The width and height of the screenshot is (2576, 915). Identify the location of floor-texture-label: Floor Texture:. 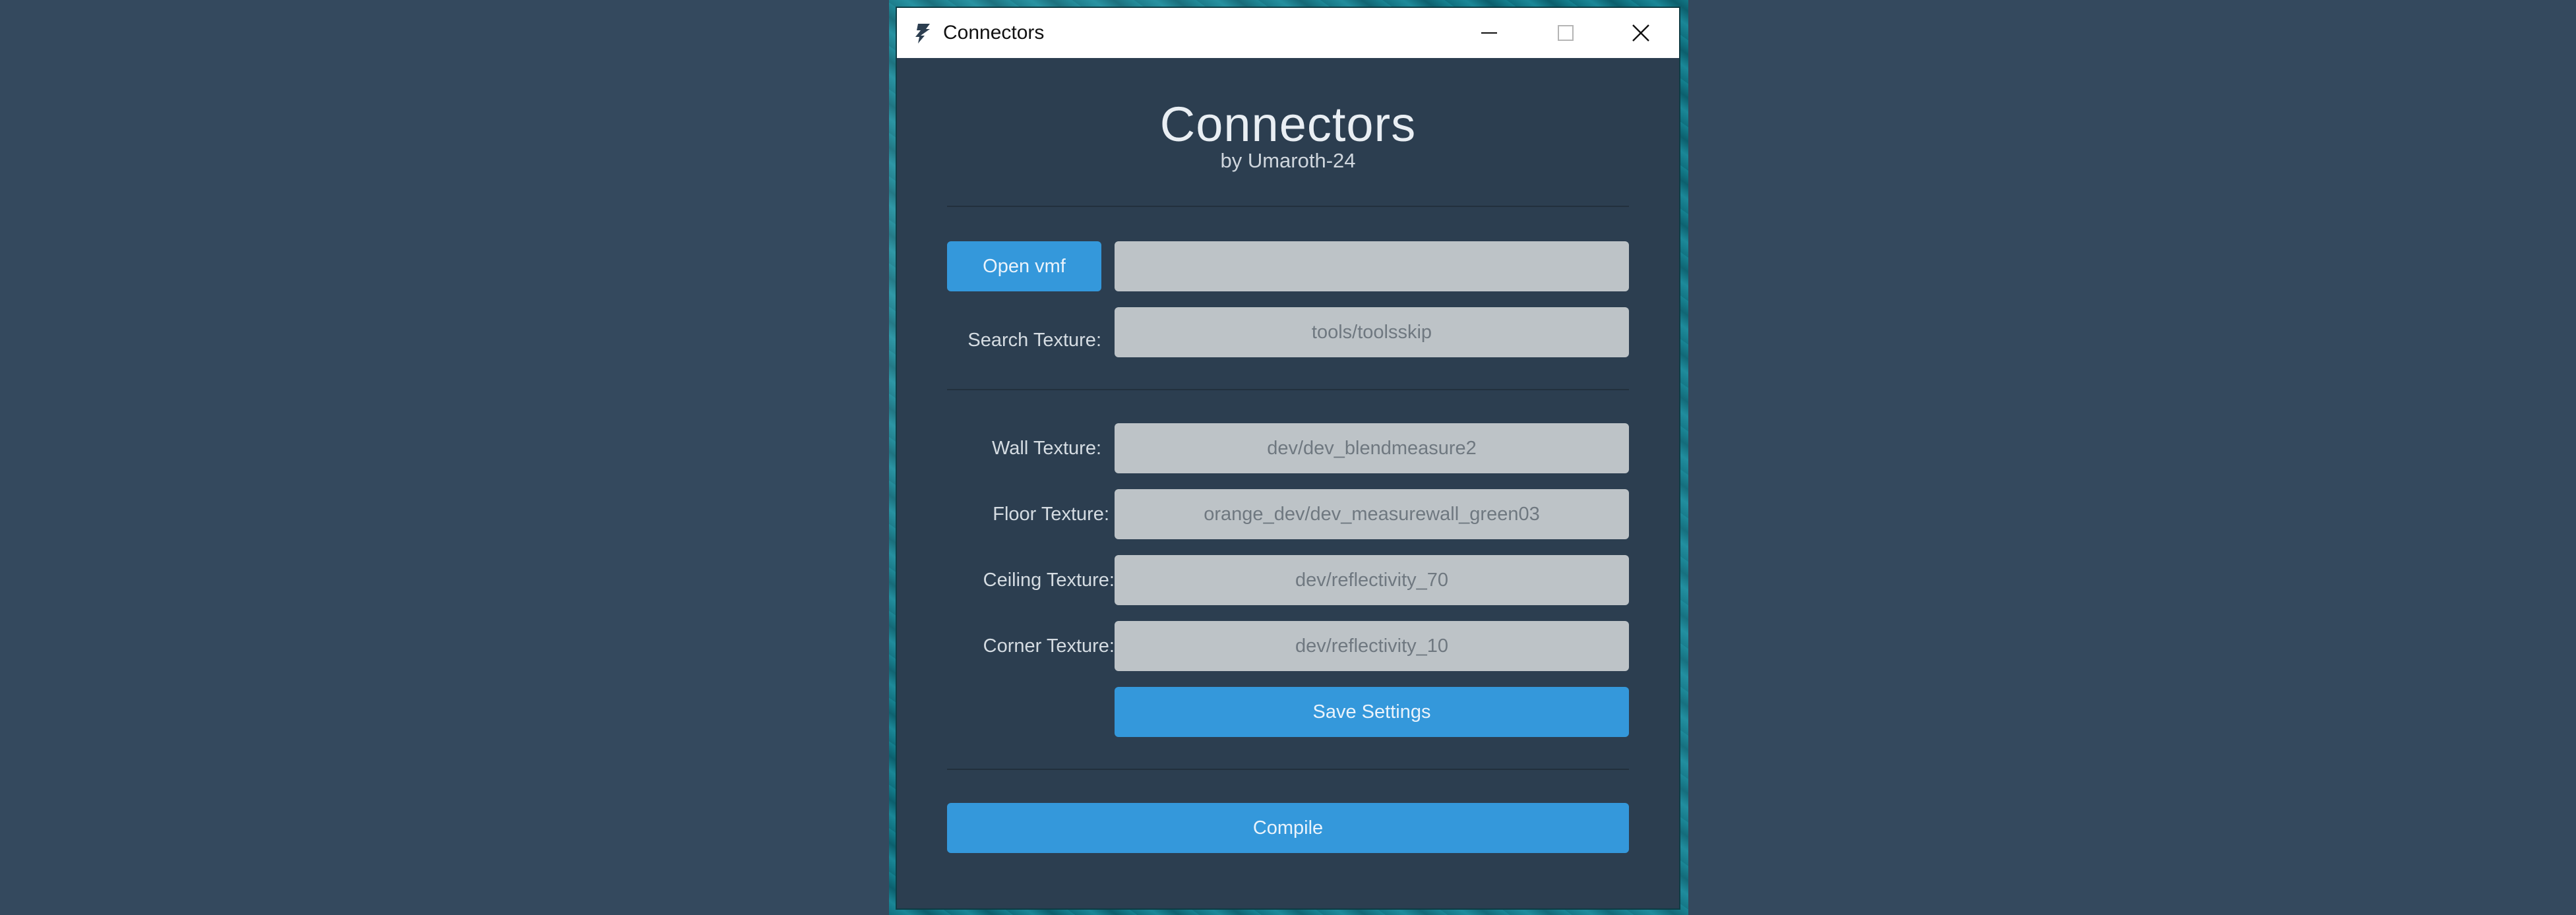
(1051, 514).